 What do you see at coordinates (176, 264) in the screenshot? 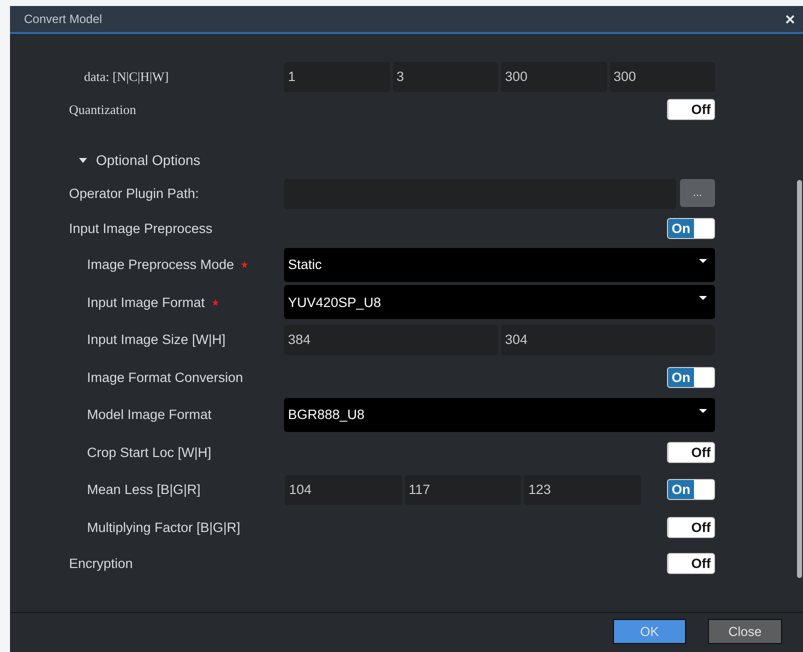
I see `field-label: Image Preprocess Mode` at bounding box center [176, 264].